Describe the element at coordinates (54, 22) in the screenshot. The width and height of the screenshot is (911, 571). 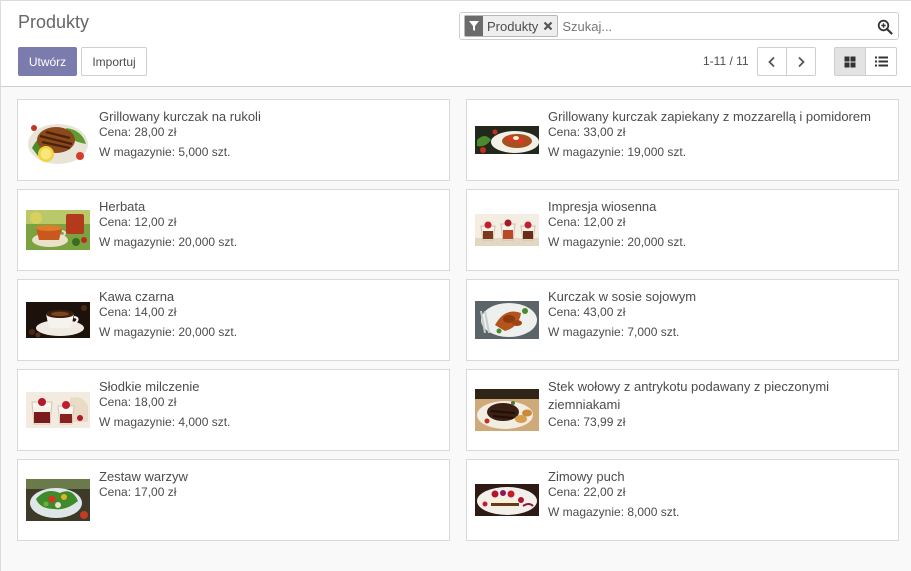
I see `page-title: Produkty` at that location.